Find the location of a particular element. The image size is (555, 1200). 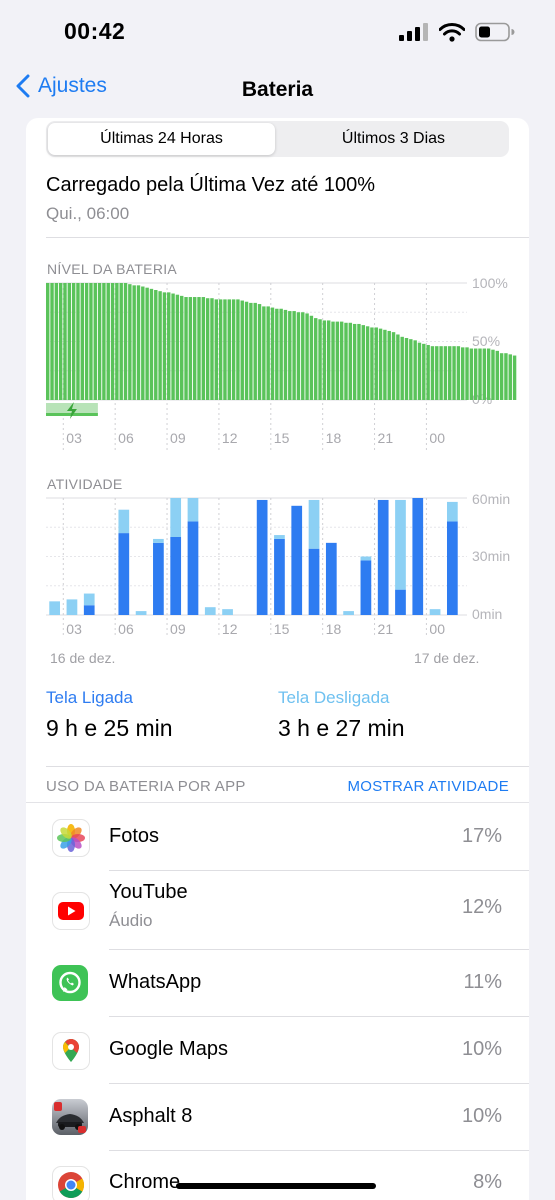

app-row-asphalt: Asphalt 8 10% is located at coordinates (277, 1117).